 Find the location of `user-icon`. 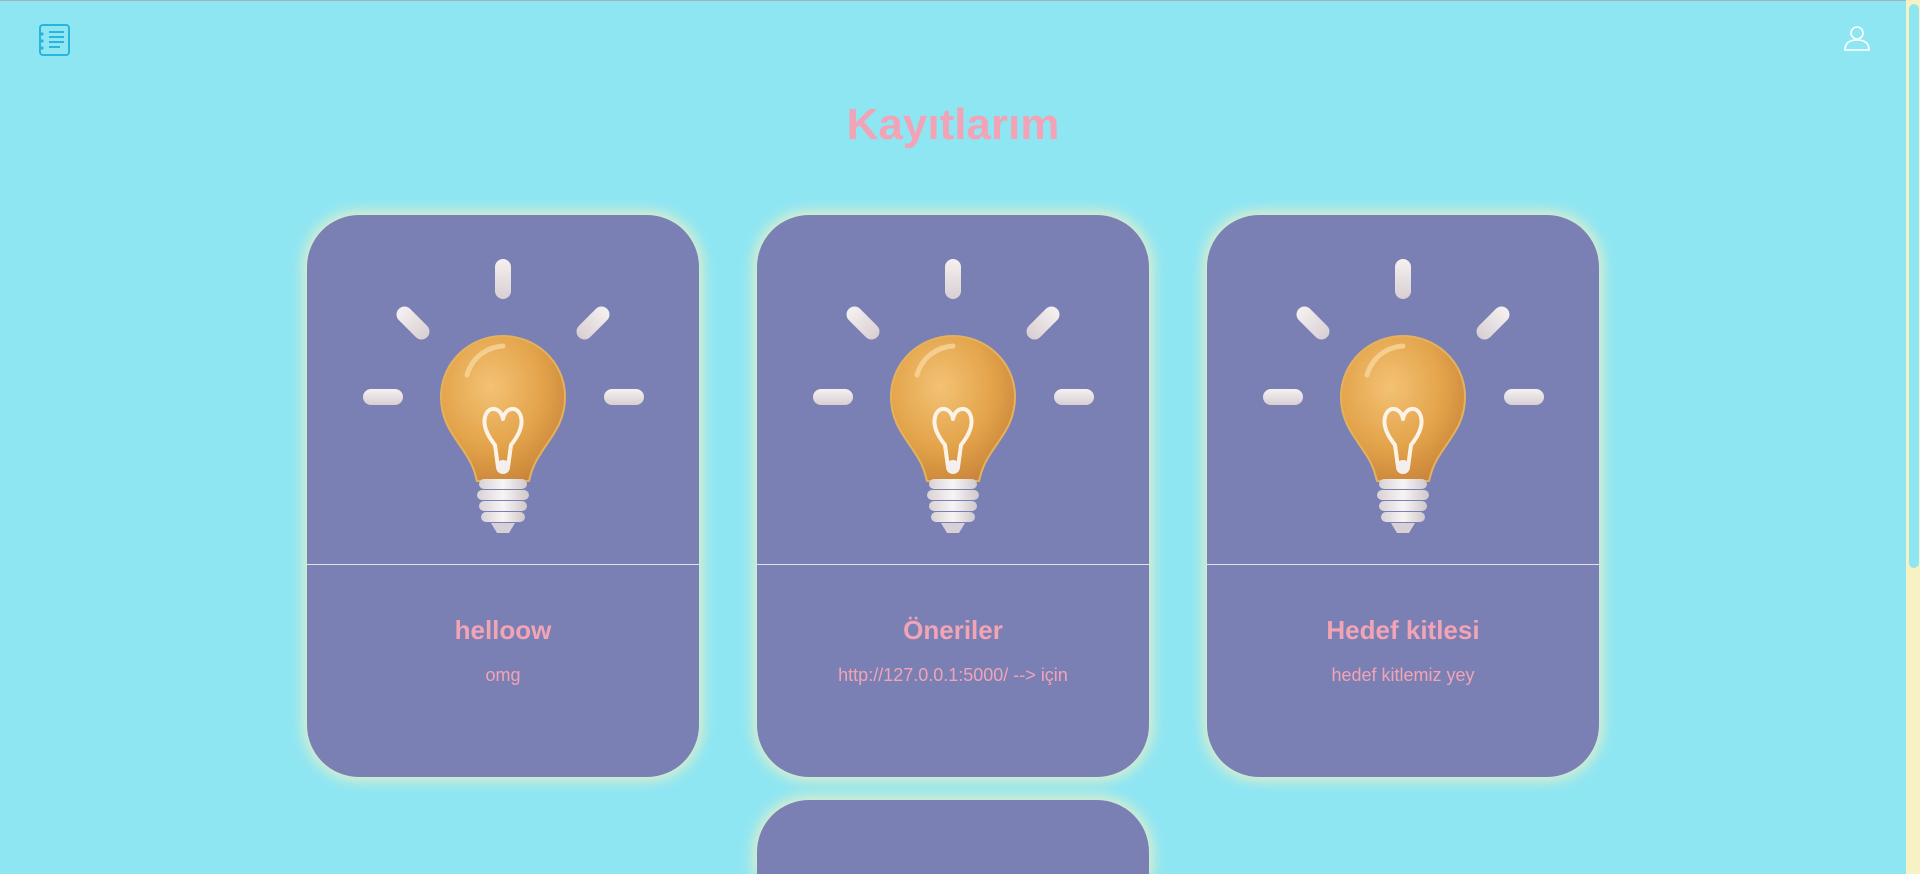

user-icon is located at coordinates (1857, 38).